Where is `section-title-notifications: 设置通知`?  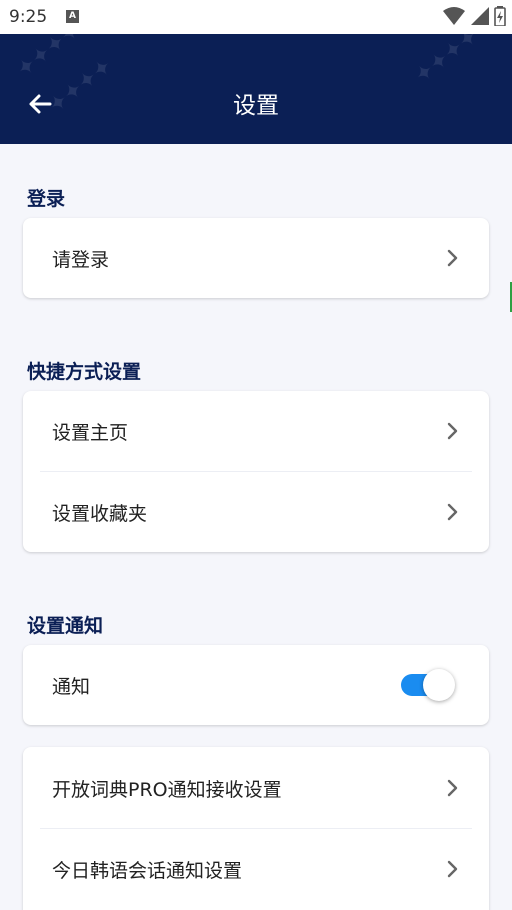 section-title-notifications: 设置通知 is located at coordinates (65, 626).